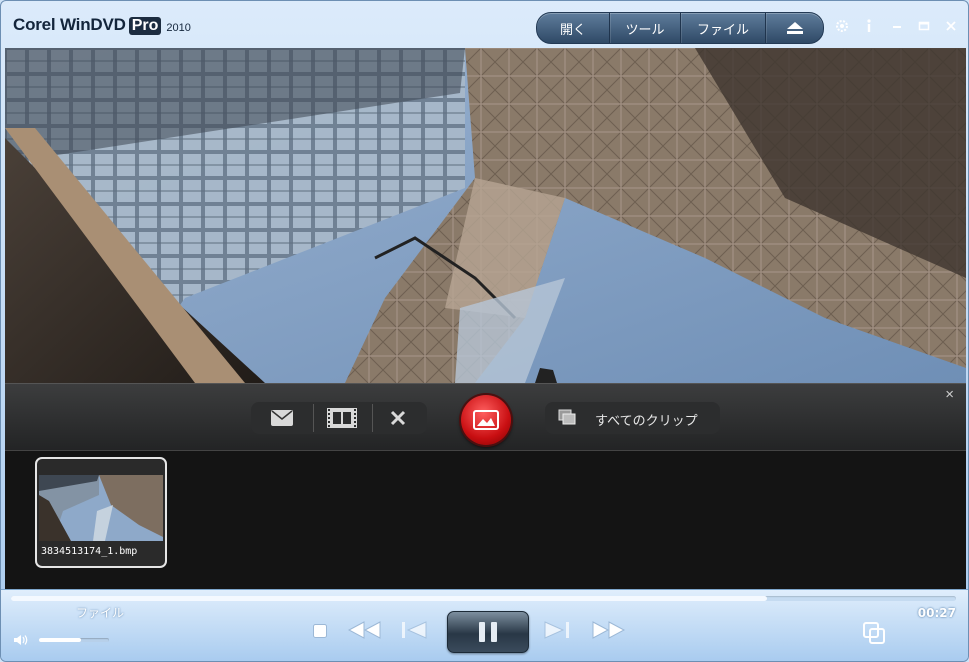 The height and width of the screenshot is (662, 969). What do you see at coordinates (723, 28) in the screenshot?
I see `file-menu-button: ファイル` at bounding box center [723, 28].